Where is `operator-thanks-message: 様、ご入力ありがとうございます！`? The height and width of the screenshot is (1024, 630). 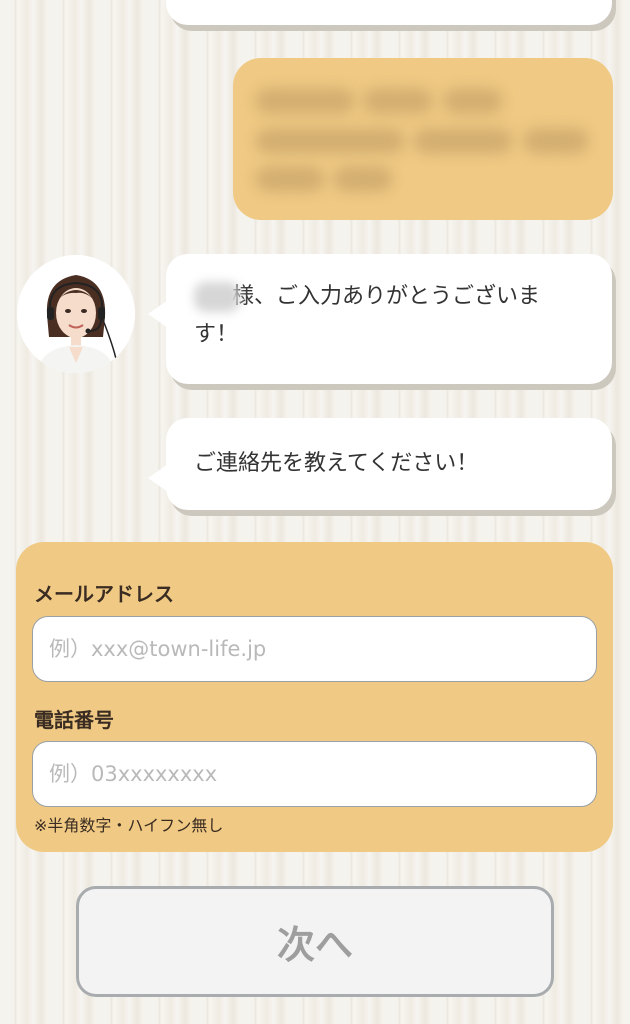
operator-thanks-message: 様、ご入力ありがとうございます！ is located at coordinates (380, 319).